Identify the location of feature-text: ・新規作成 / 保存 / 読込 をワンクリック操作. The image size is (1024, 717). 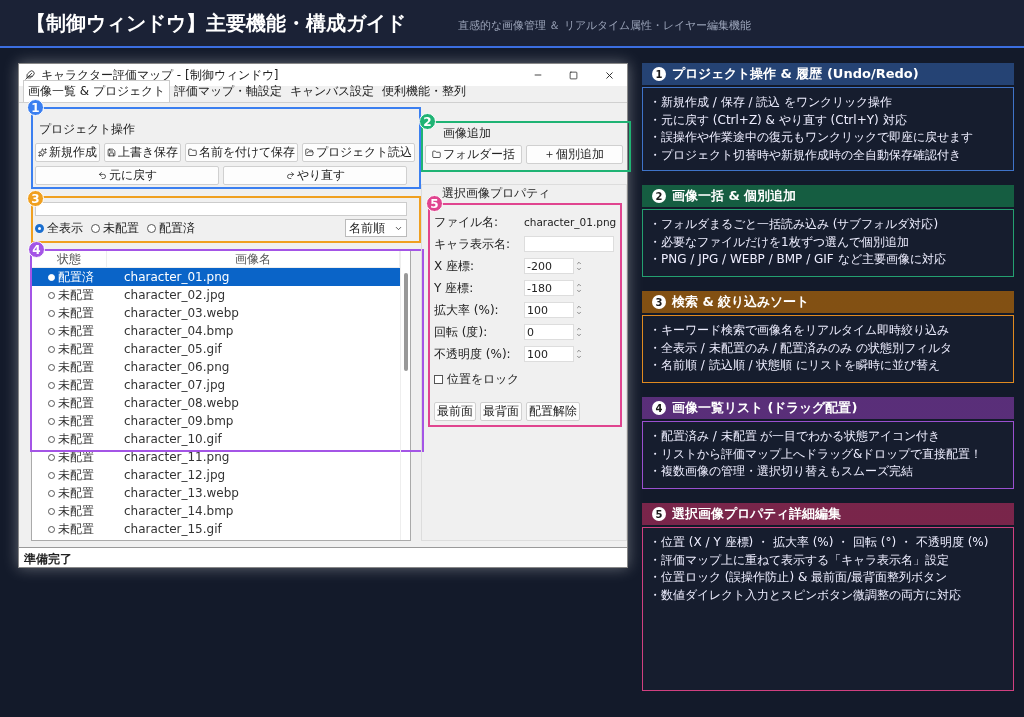
(771, 102).